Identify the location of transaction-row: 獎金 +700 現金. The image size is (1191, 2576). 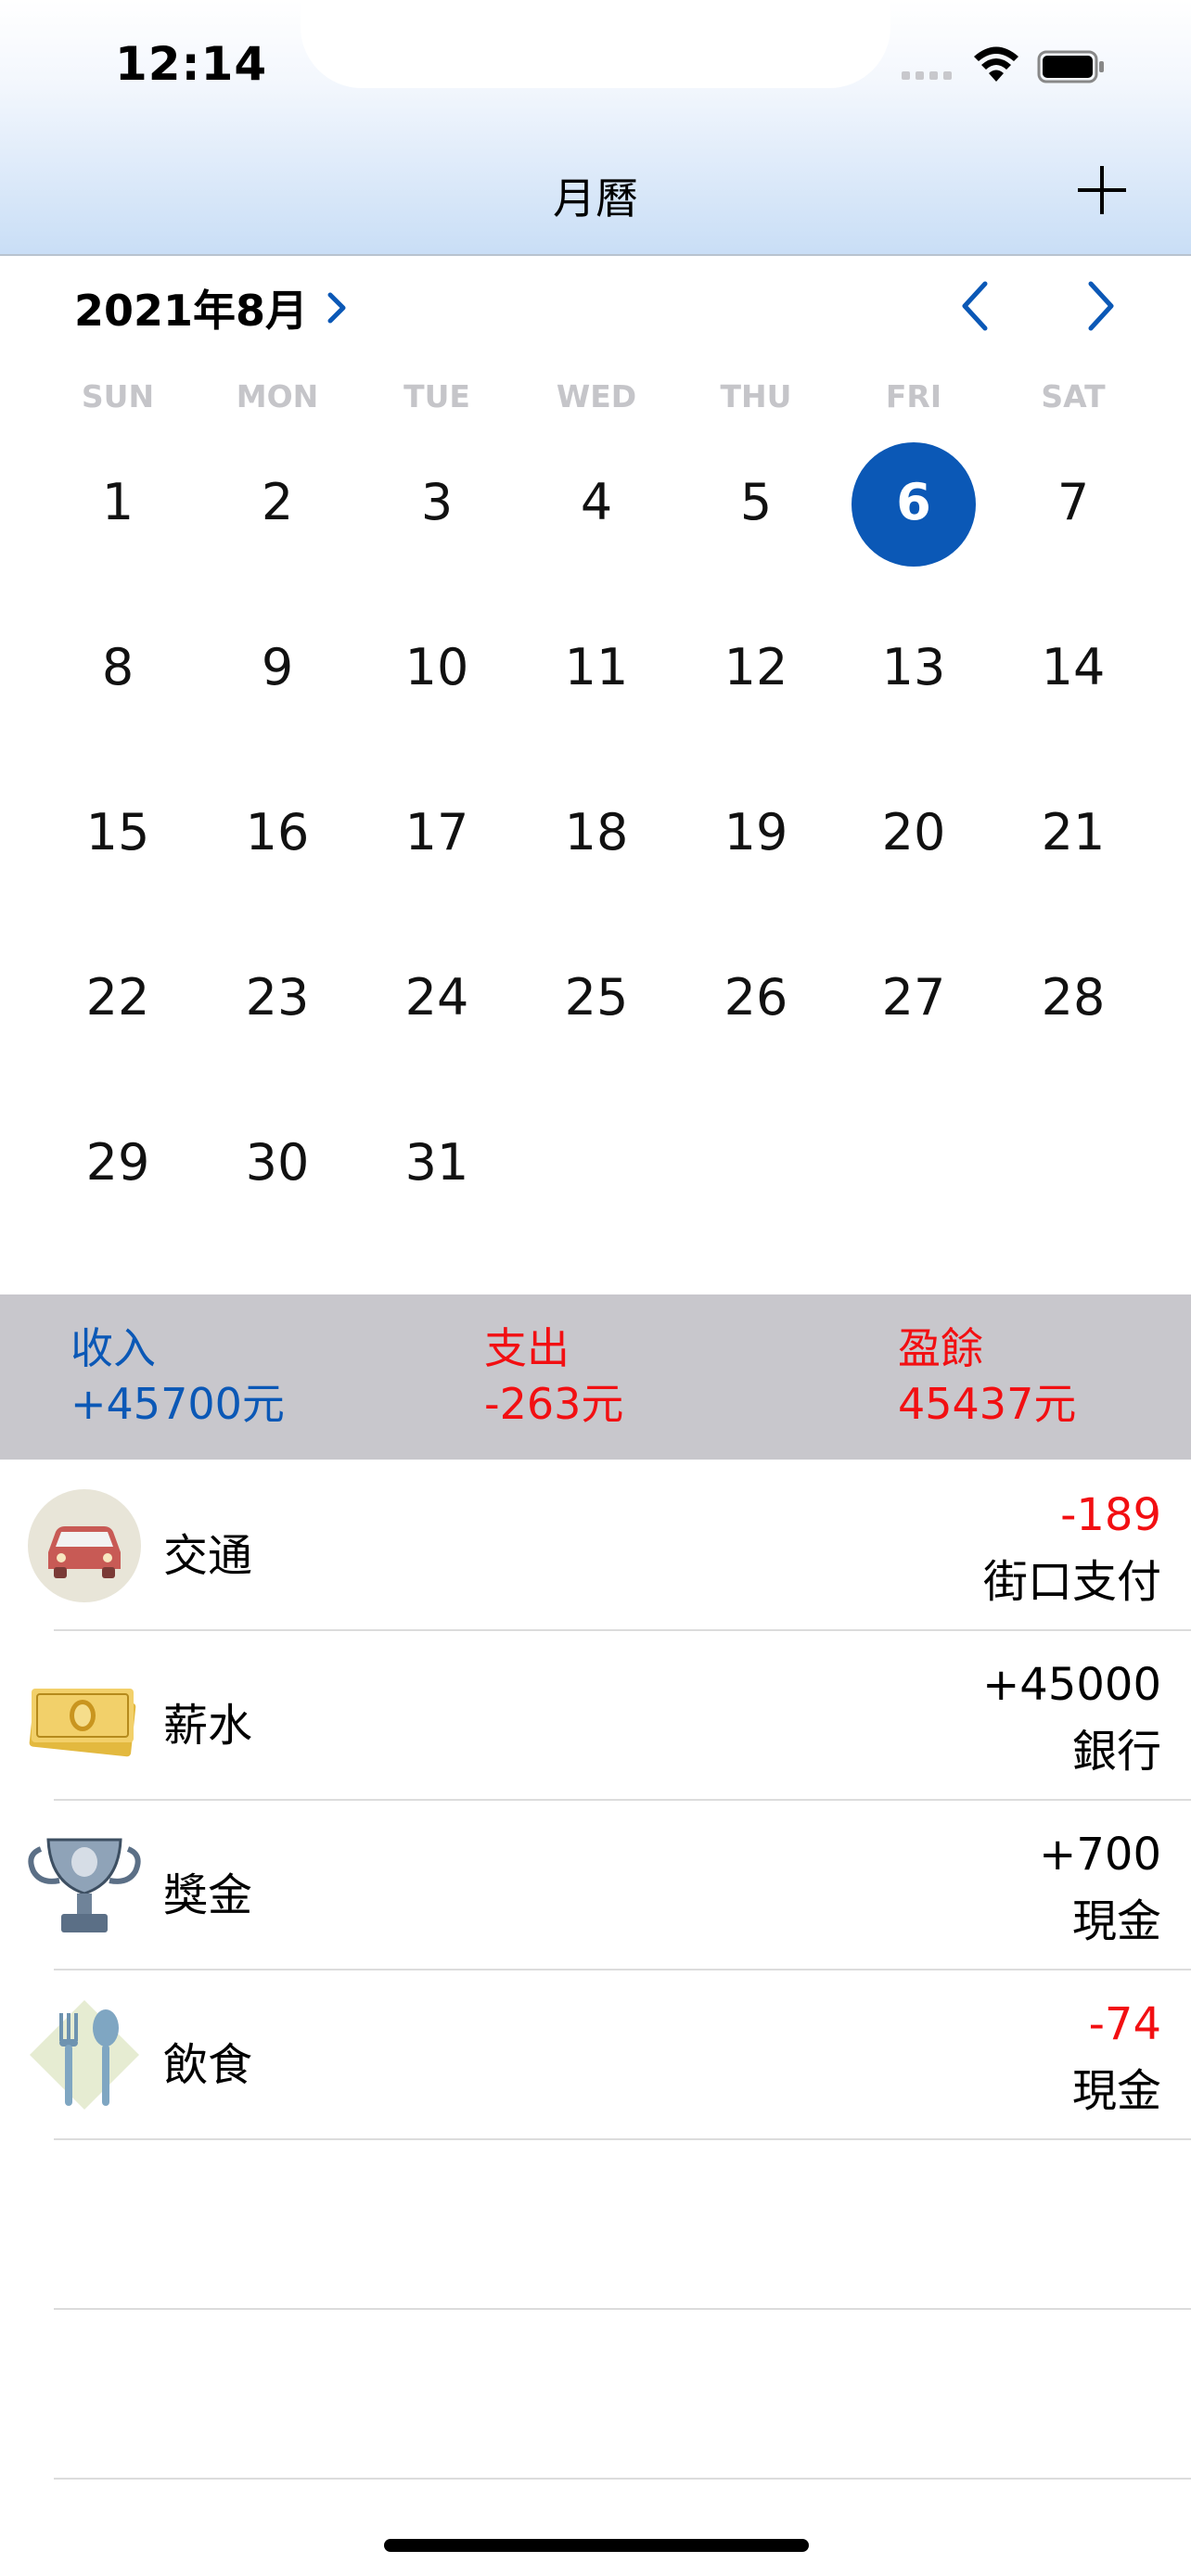
(595, 1886).